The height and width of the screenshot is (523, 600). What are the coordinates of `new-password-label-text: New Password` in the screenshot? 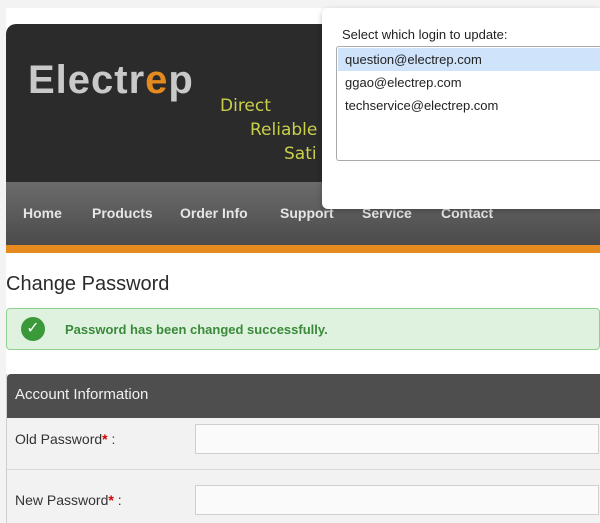 It's located at (62, 500).